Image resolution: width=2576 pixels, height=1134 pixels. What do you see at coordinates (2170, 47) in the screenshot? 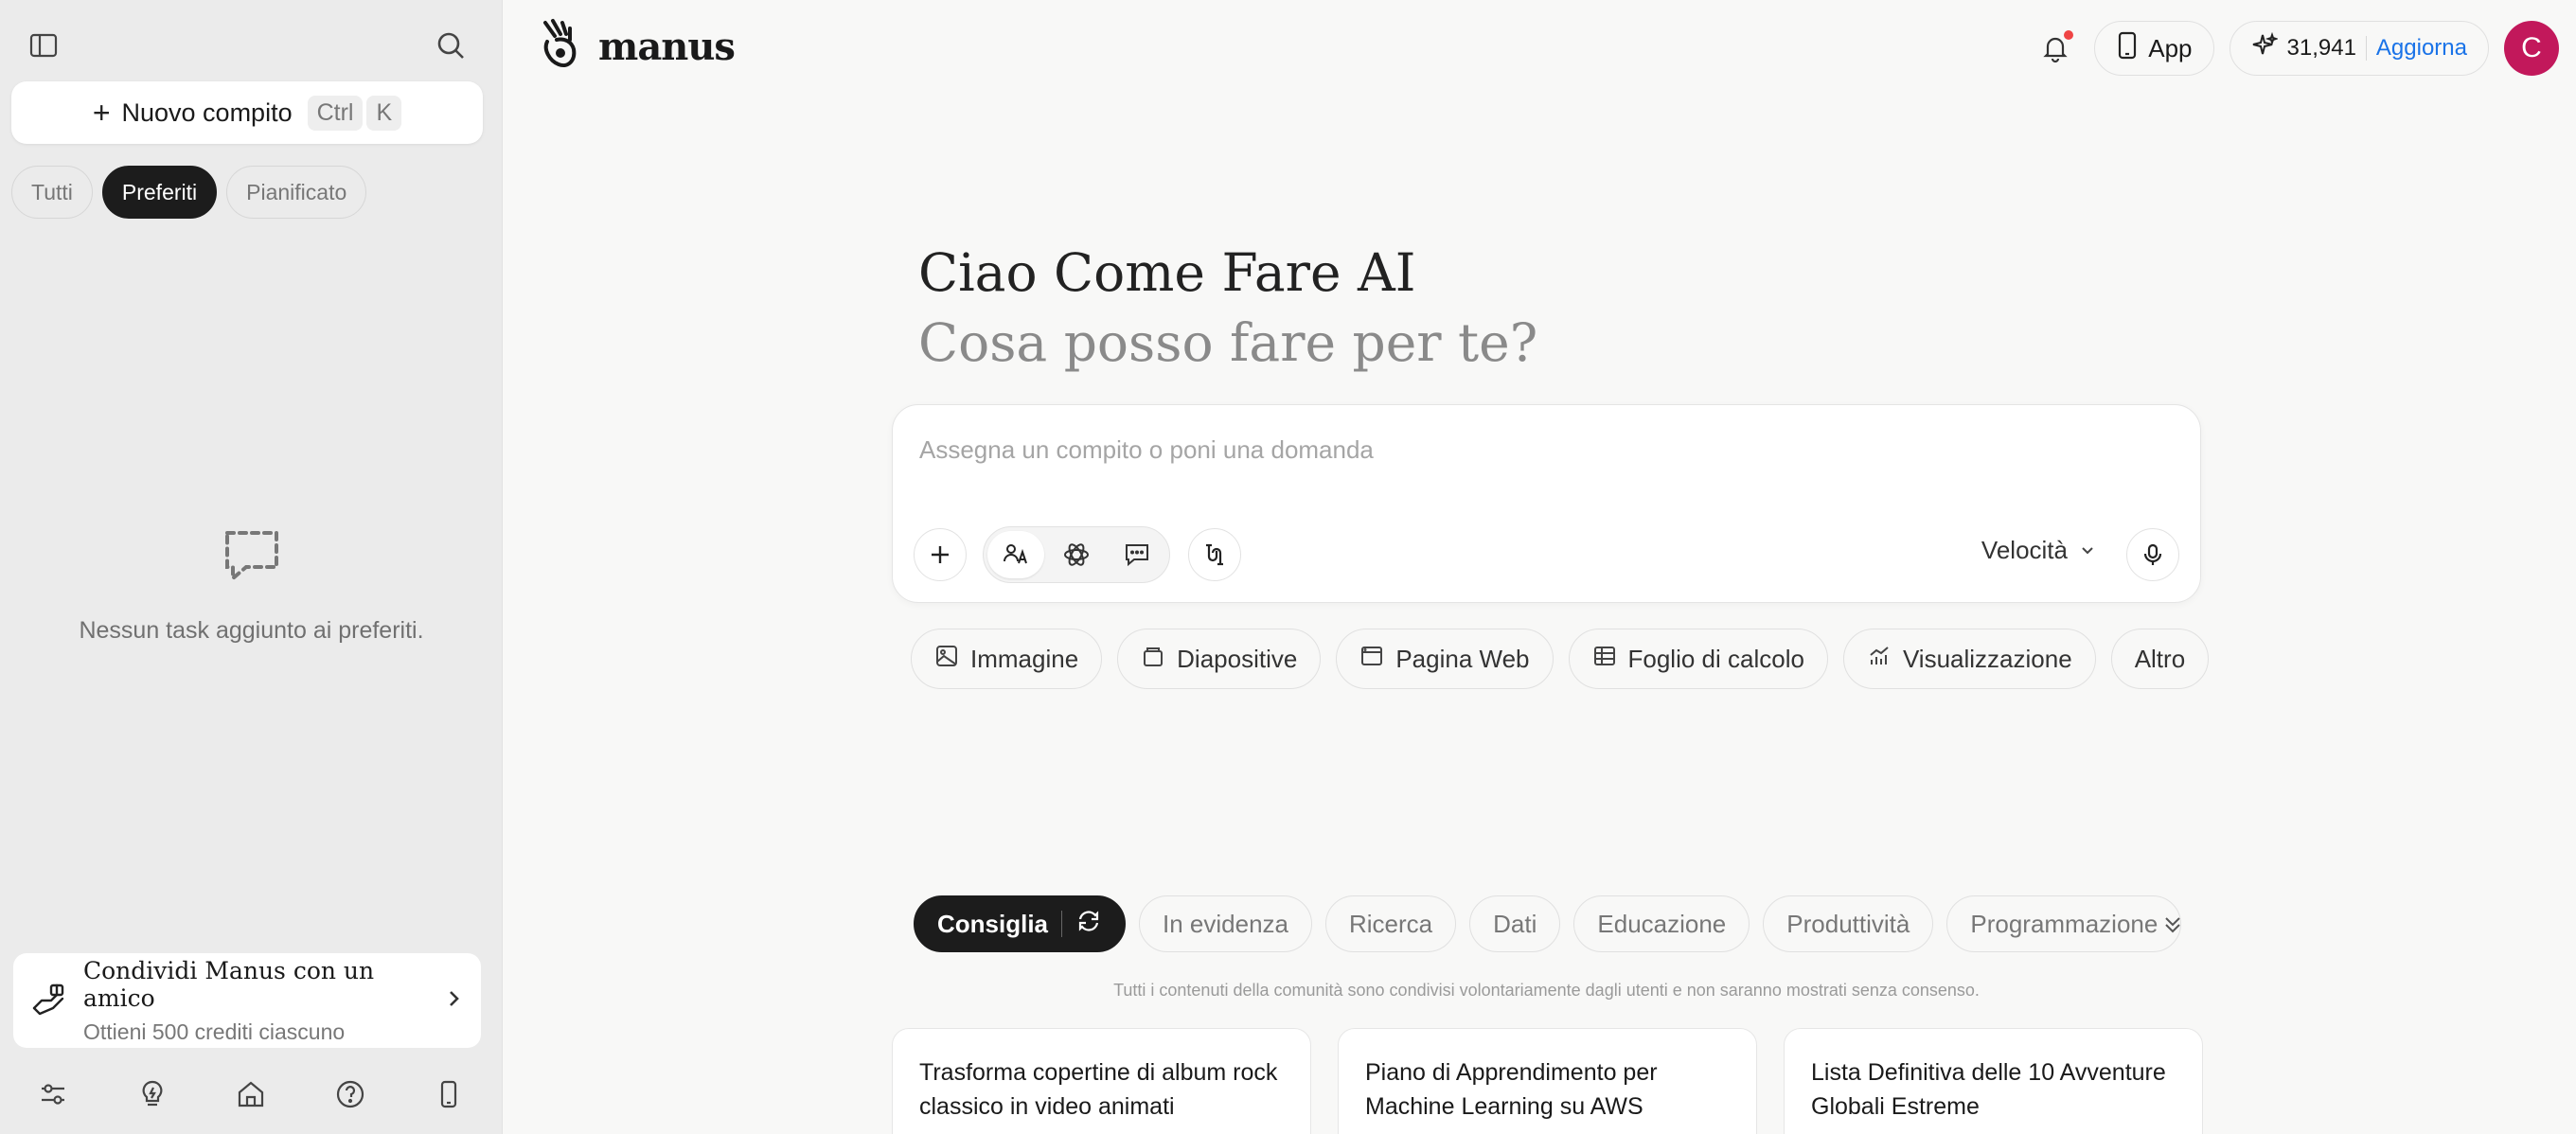
I see `app-label: App` at bounding box center [2170, 47].